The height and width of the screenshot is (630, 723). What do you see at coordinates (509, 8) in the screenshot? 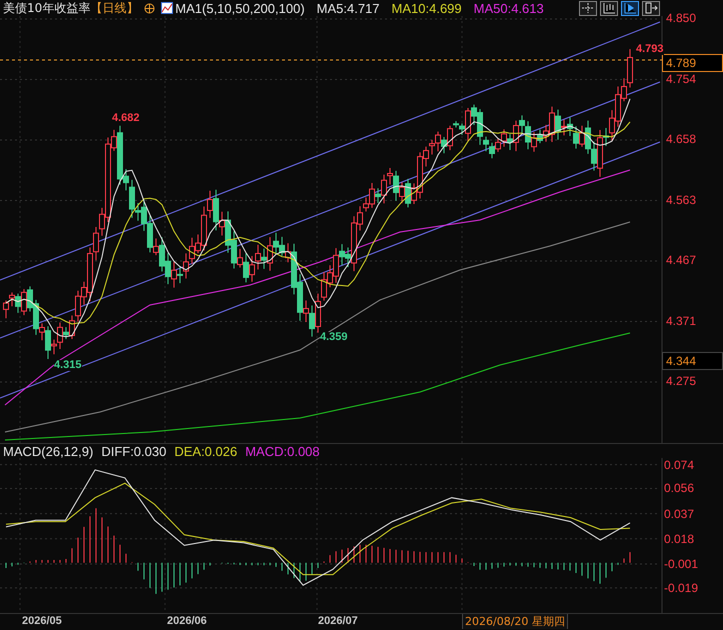
I see `ma-value: MA50:4.613` at bounding box center [509, 8].